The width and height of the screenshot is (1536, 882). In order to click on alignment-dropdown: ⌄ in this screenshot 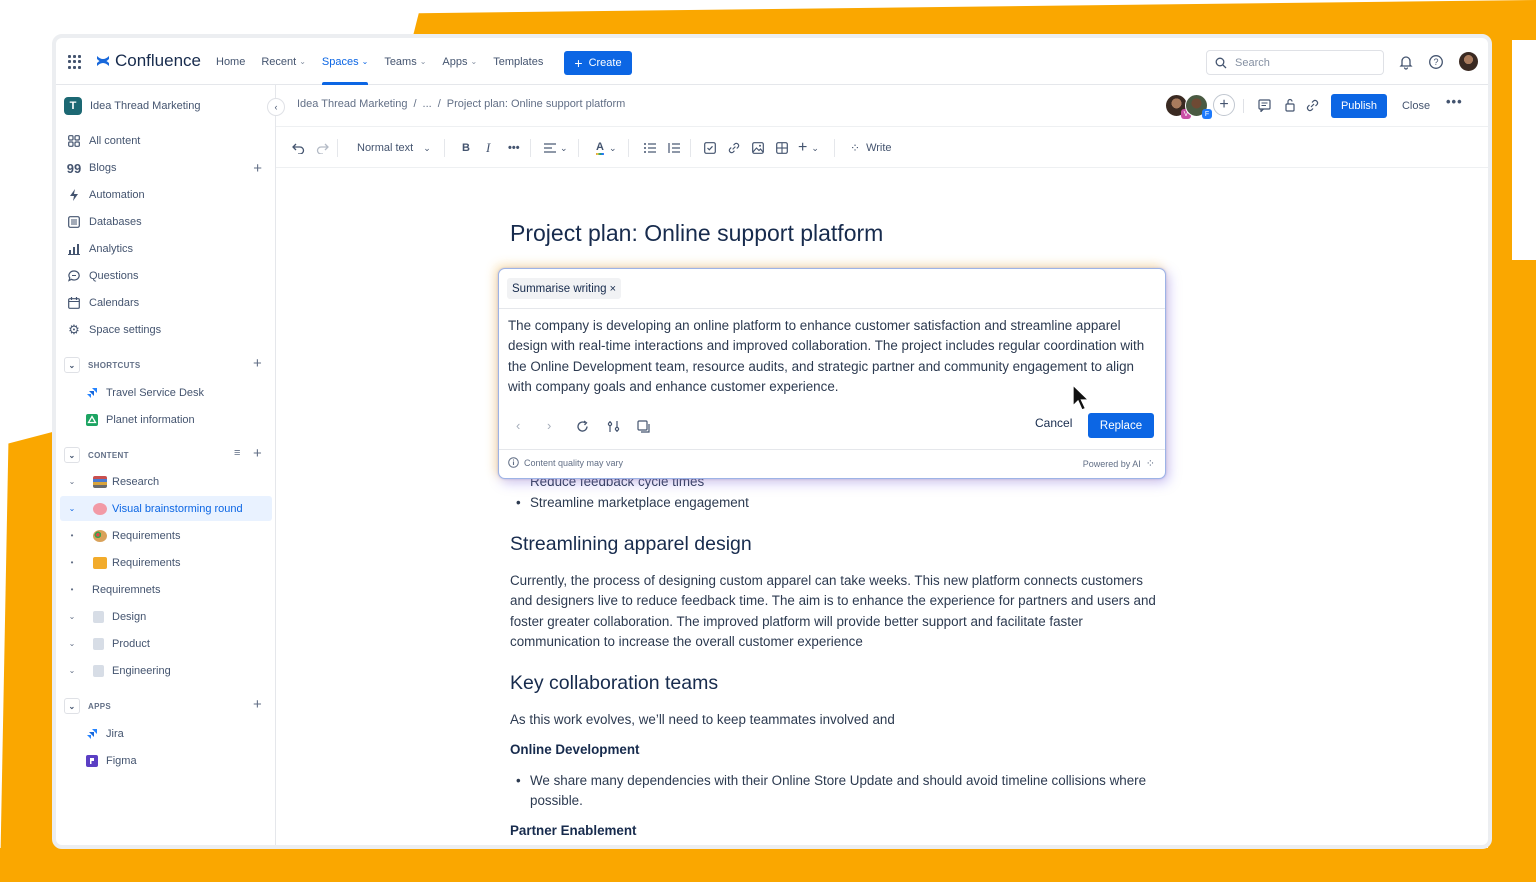, I will do `click(556, 148)`.